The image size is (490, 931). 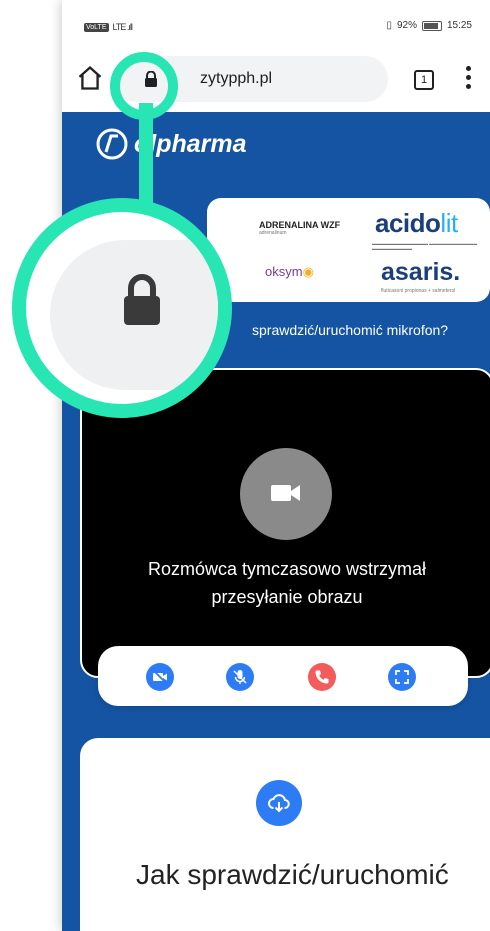 I want to click on volte-badge: VoLTE, so click(x=96, y=27).